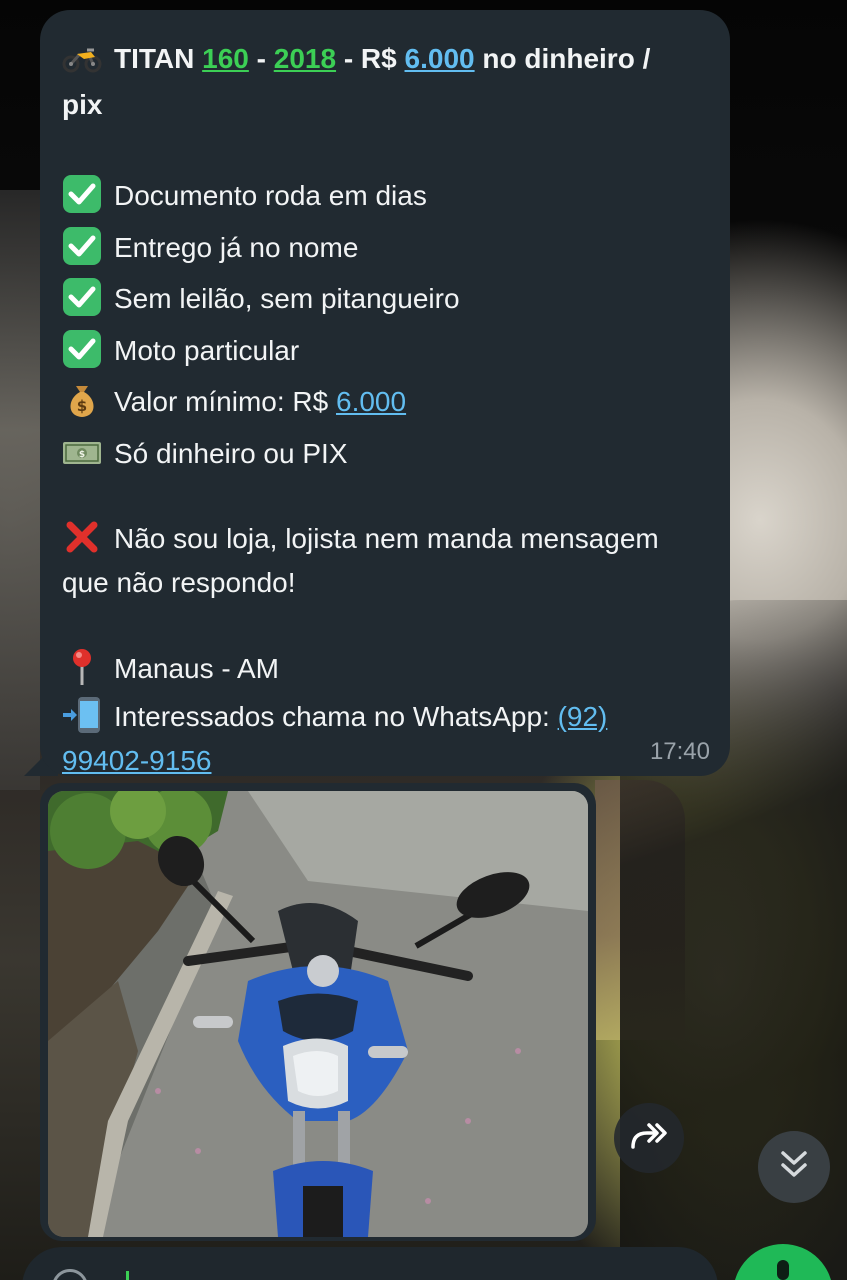  What do you see at coordinates (336, 716) in the screenshot?
I see `contact-label: Interessados chama no WhatsApp:` at bounding box center [336, 716].